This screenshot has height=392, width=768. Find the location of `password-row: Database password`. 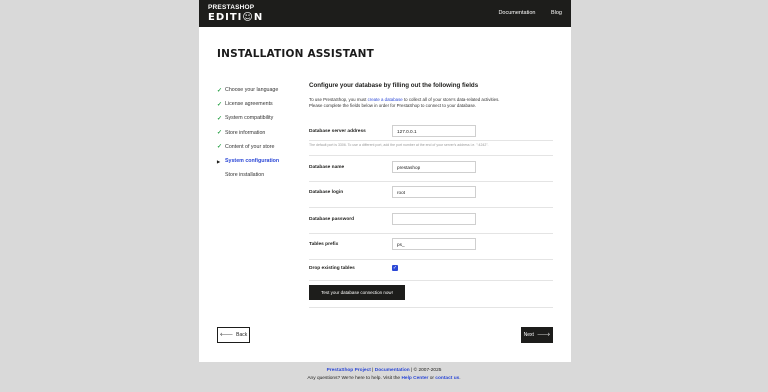

password-row: Database password is located at coordinates (431, 219).